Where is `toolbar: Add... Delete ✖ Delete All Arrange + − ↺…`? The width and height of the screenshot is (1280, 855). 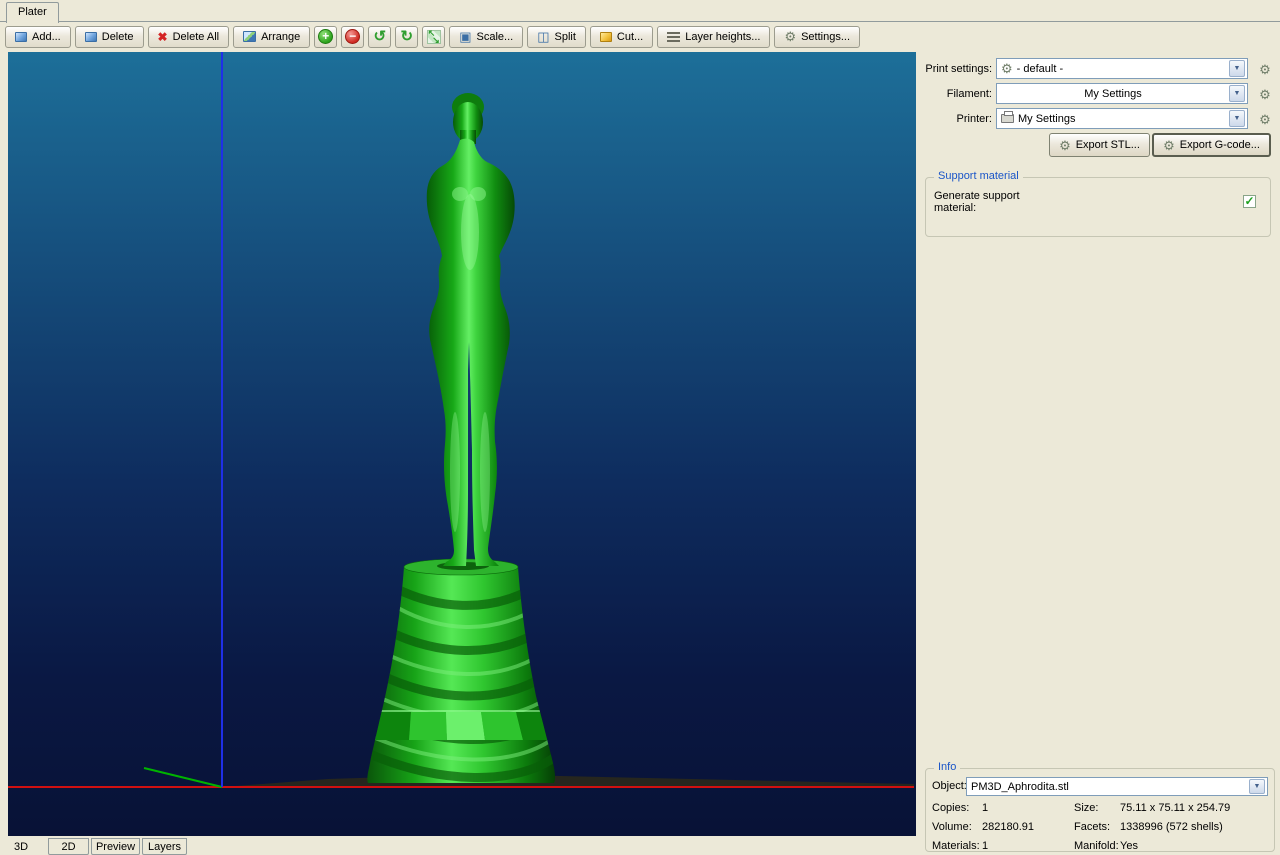 toolbar: Add... Delete ✖ Delete All Arrange + − ↺… is located at coordinates (433, 36).